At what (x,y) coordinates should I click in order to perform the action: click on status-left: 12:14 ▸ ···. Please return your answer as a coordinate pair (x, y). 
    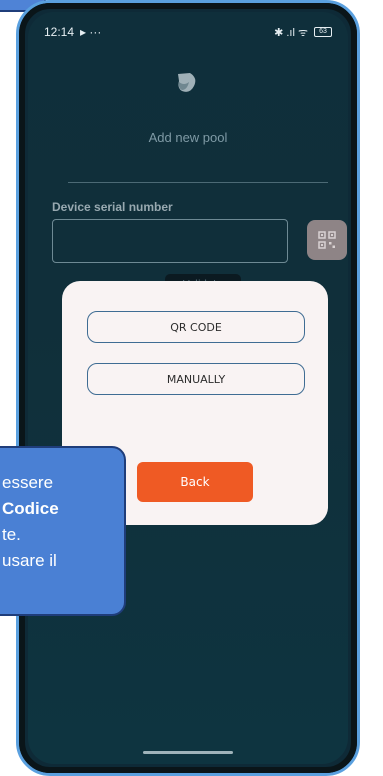
    Looking at the image, I should click on (72, 32).